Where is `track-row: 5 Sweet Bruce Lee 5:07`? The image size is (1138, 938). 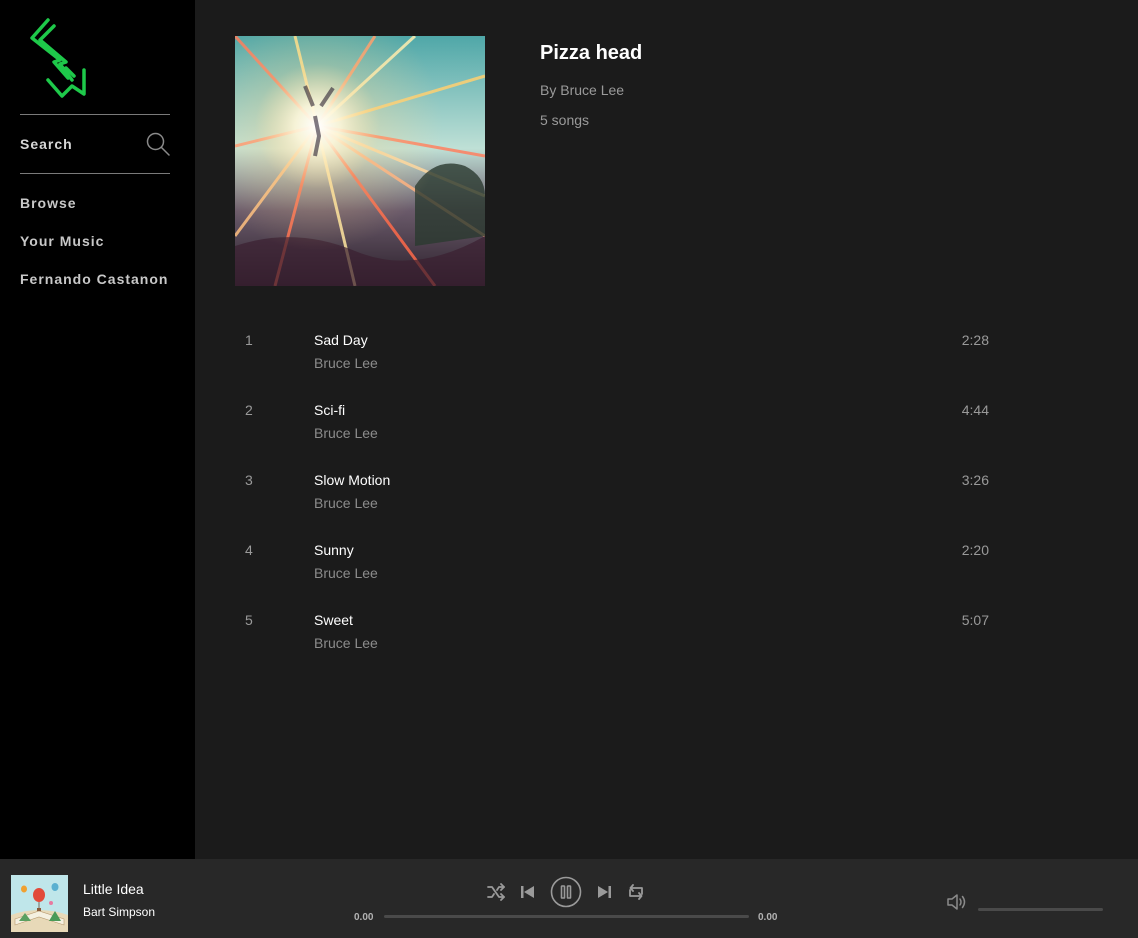
track-row: 5 Sweet Bruce Lee 5:07 is located at coordinates (615, 641).